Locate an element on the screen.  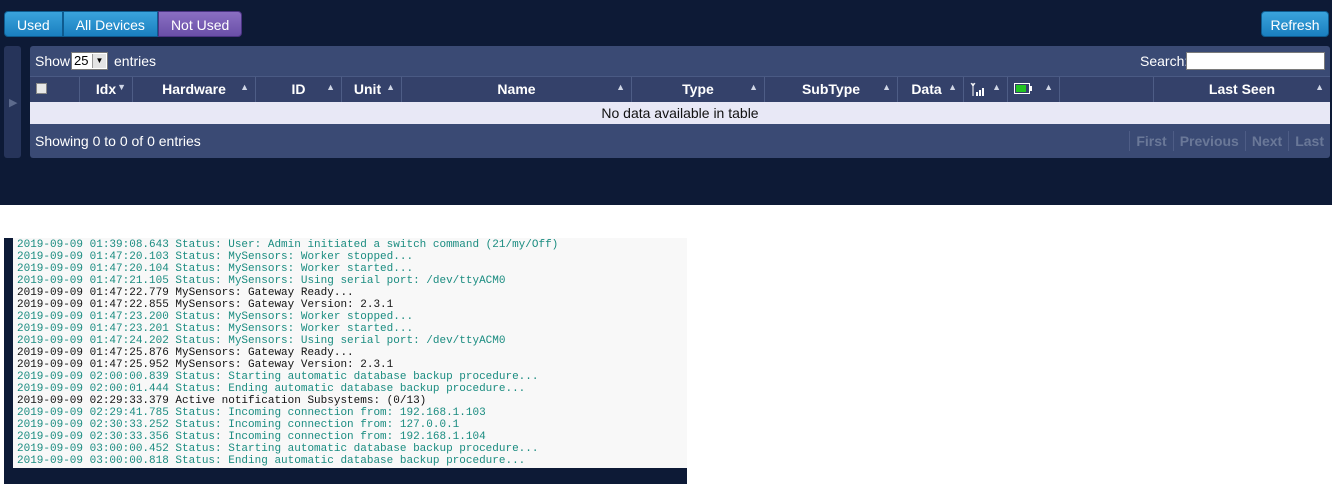
column-unit: Unit ▲ is located at coordinates (372, 89).